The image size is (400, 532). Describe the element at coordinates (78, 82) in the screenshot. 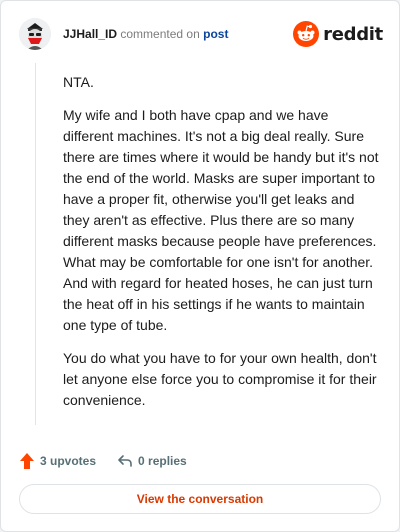

I see `comment-paragraph: NTA.` at that location.